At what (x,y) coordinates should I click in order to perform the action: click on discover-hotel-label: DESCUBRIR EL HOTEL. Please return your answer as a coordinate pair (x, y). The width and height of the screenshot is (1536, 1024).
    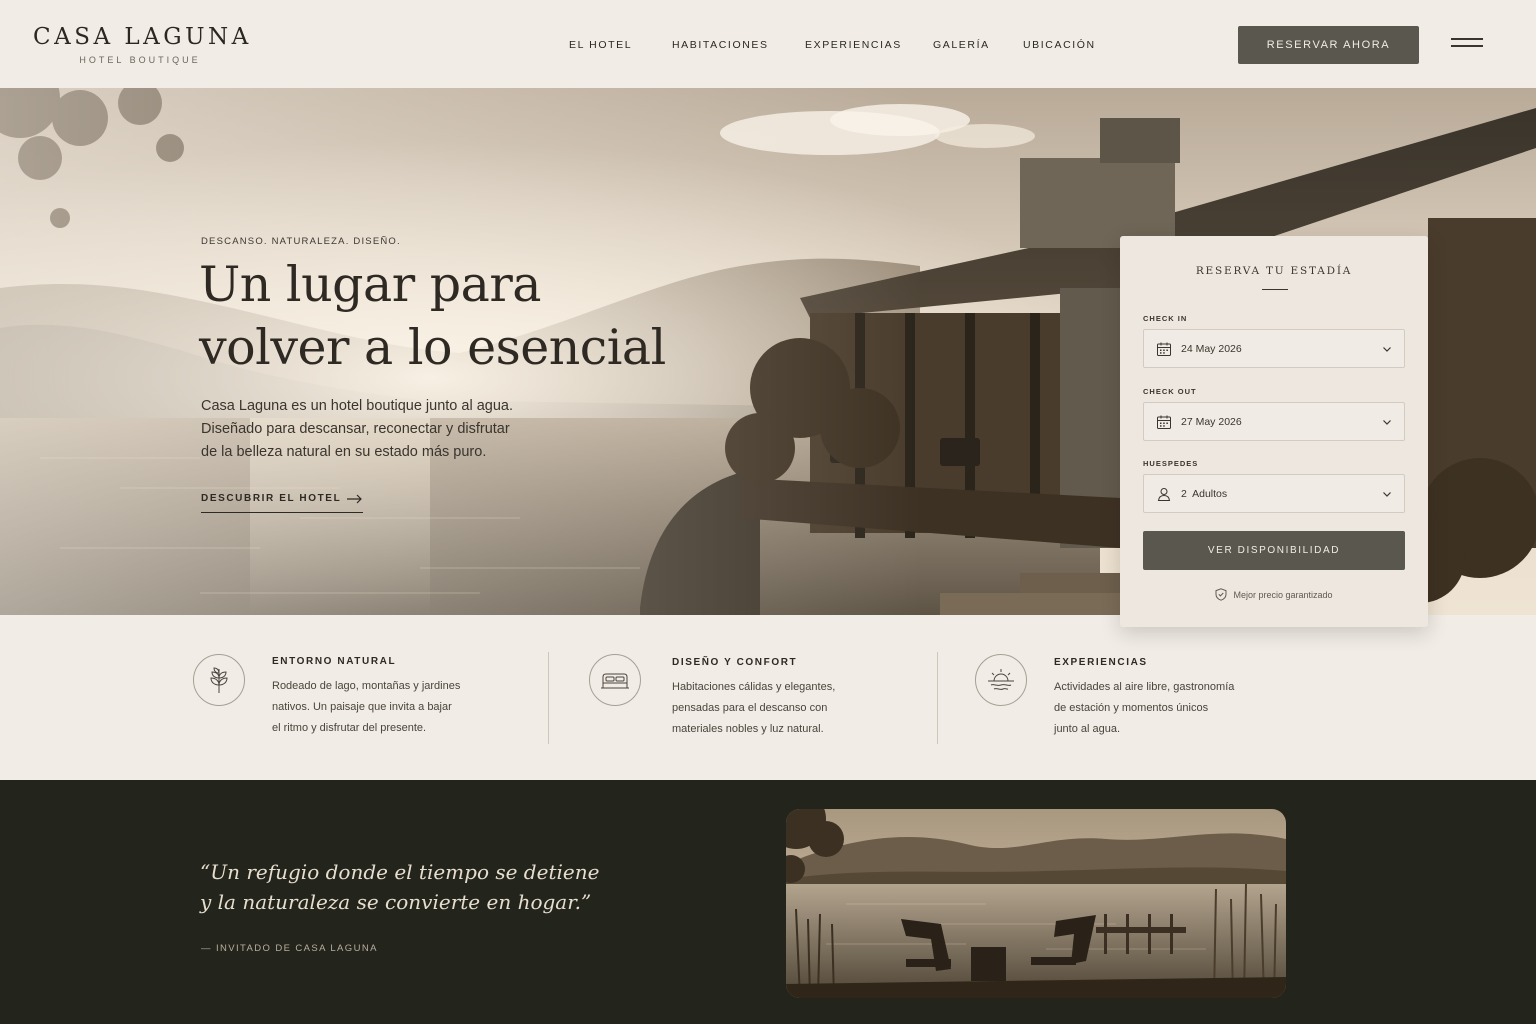
    Looking at the image, I should click on (271, 498).